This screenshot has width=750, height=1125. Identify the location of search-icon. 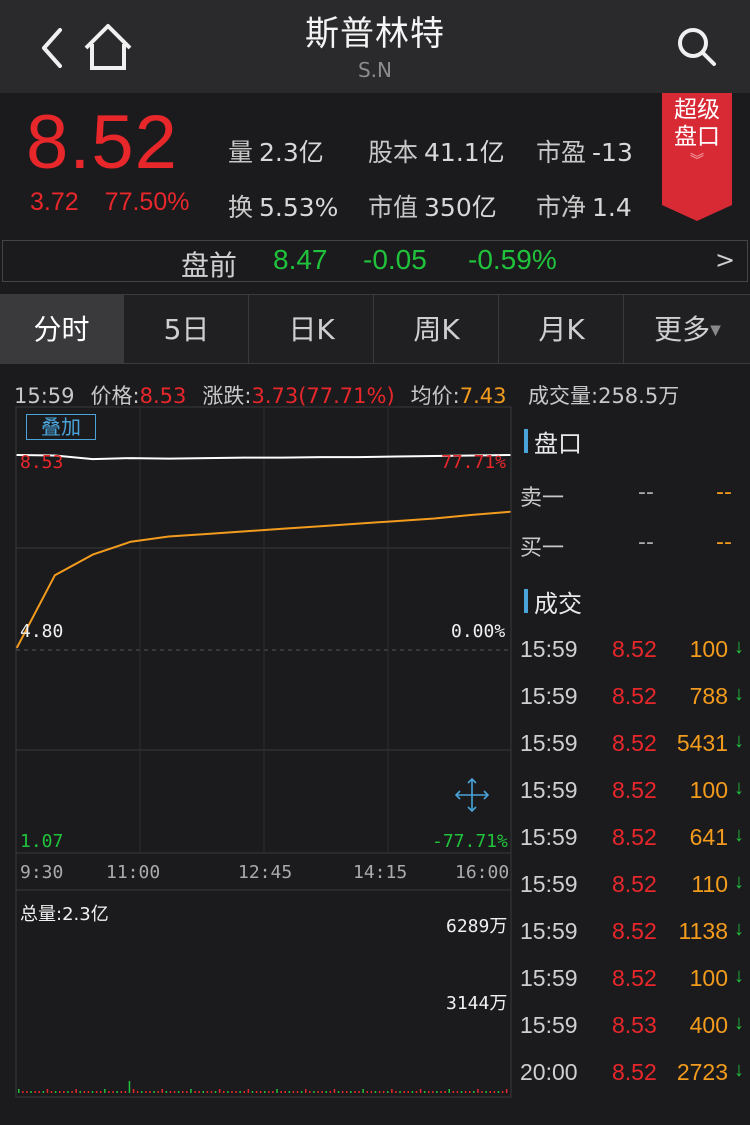
(697, 47).